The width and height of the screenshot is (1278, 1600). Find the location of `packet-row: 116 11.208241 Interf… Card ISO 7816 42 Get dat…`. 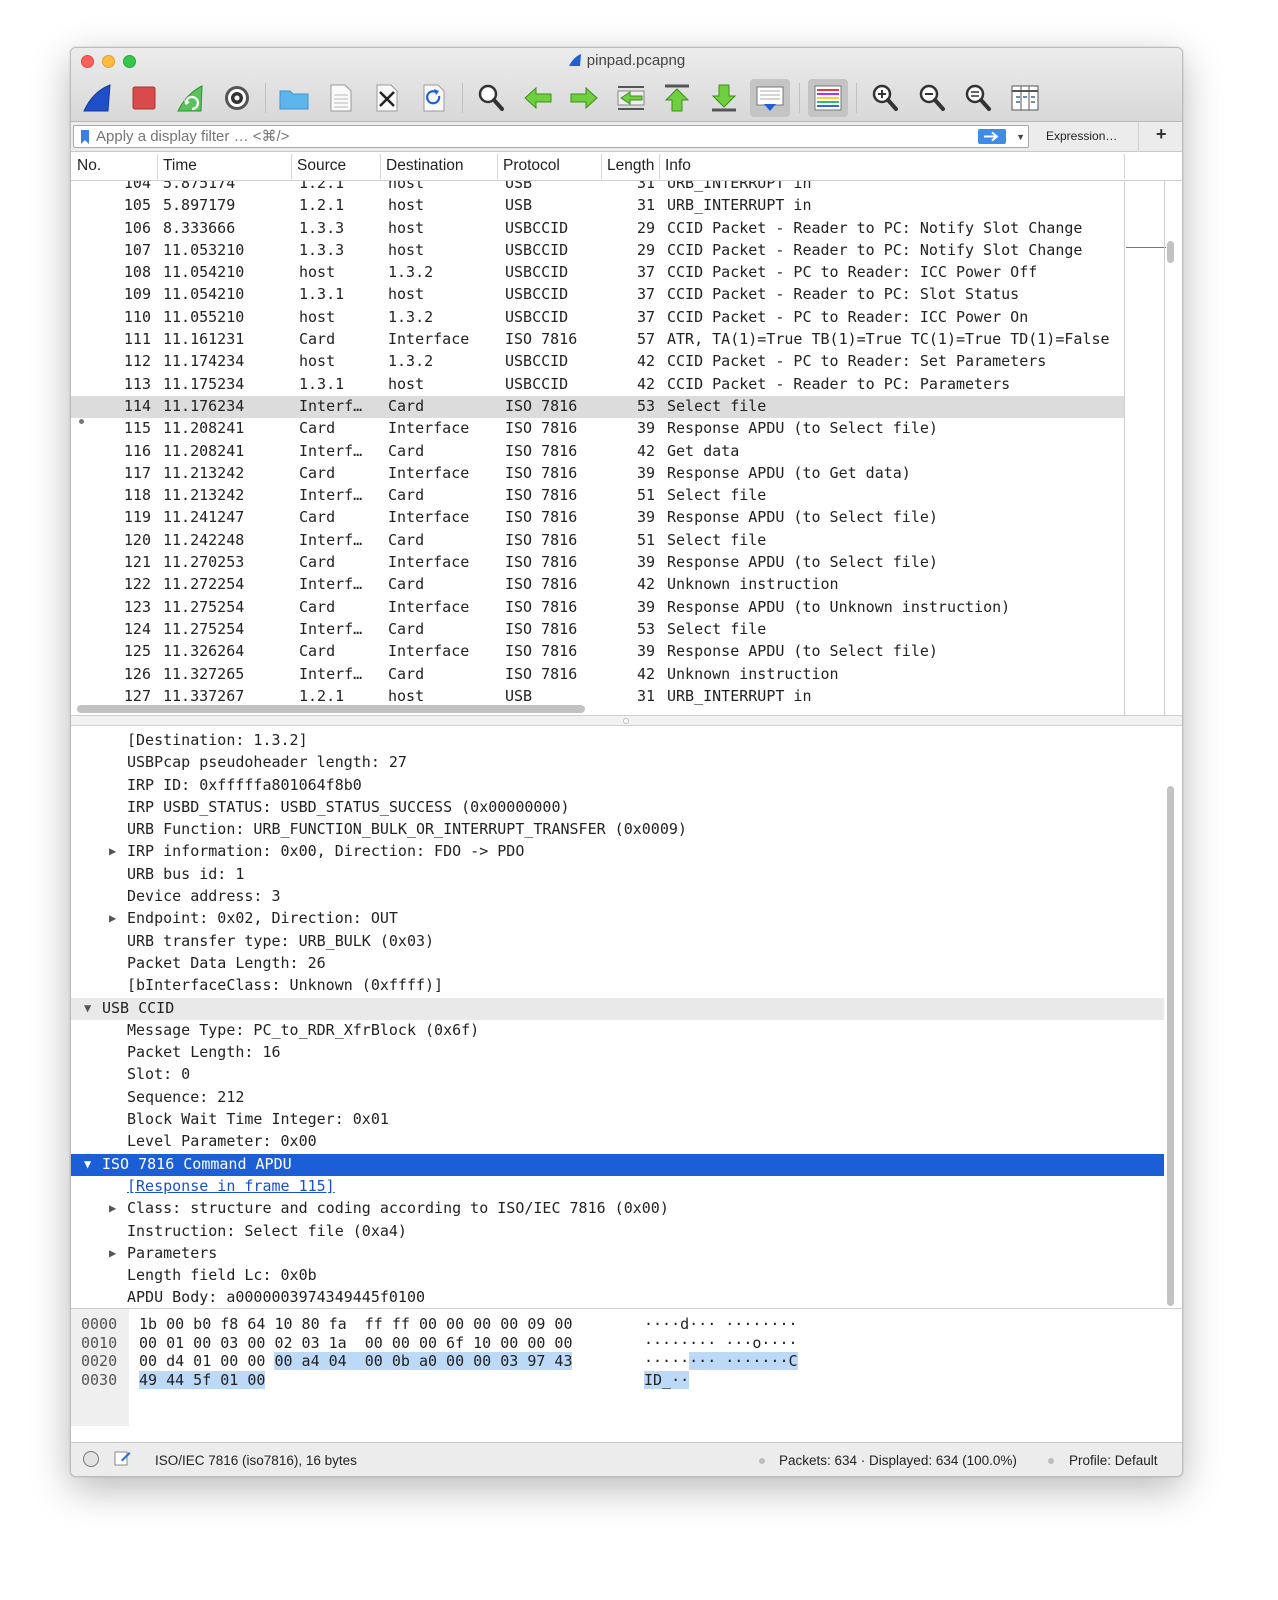

packet-row: 116 11.208241 Interf… Card ISO 7816 42 Get dat… is located at coordinates (597, 452).